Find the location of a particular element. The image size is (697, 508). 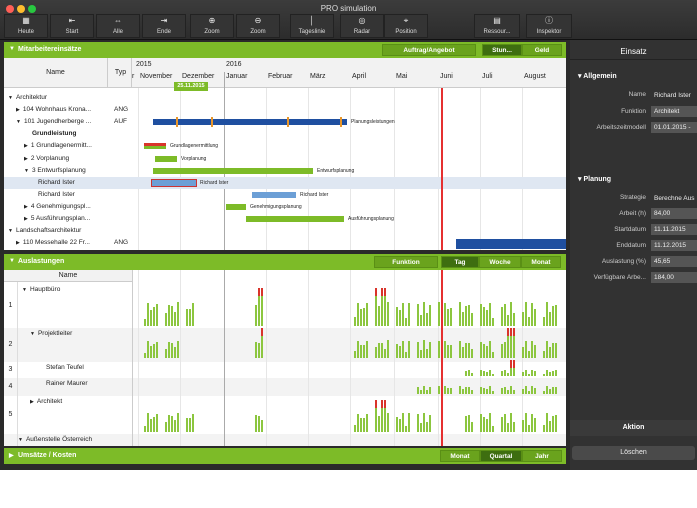

auftrag-angebot-button: Auftrag/Angebot is located at coordinates (429, 50).